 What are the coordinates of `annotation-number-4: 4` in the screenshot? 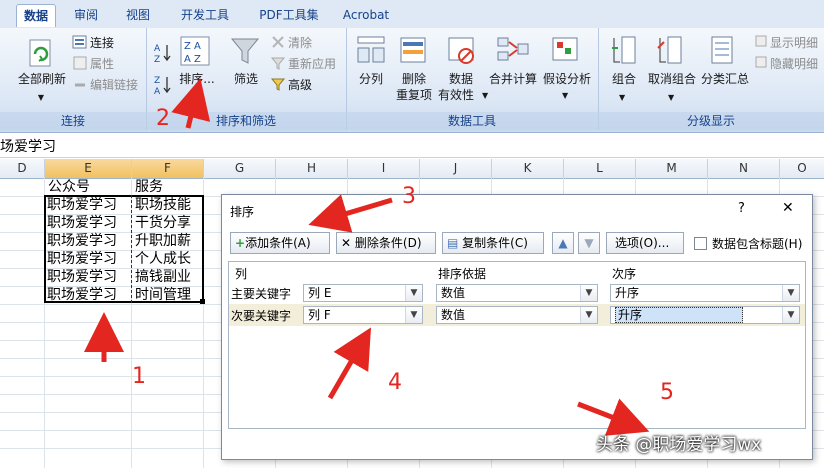 It's located at (395, 382).